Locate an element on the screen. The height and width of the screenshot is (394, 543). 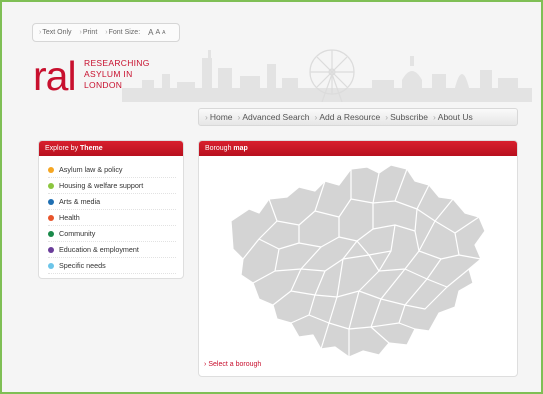
theme-item-housing: Housing & welfare support is located at coordinates (112, 186).